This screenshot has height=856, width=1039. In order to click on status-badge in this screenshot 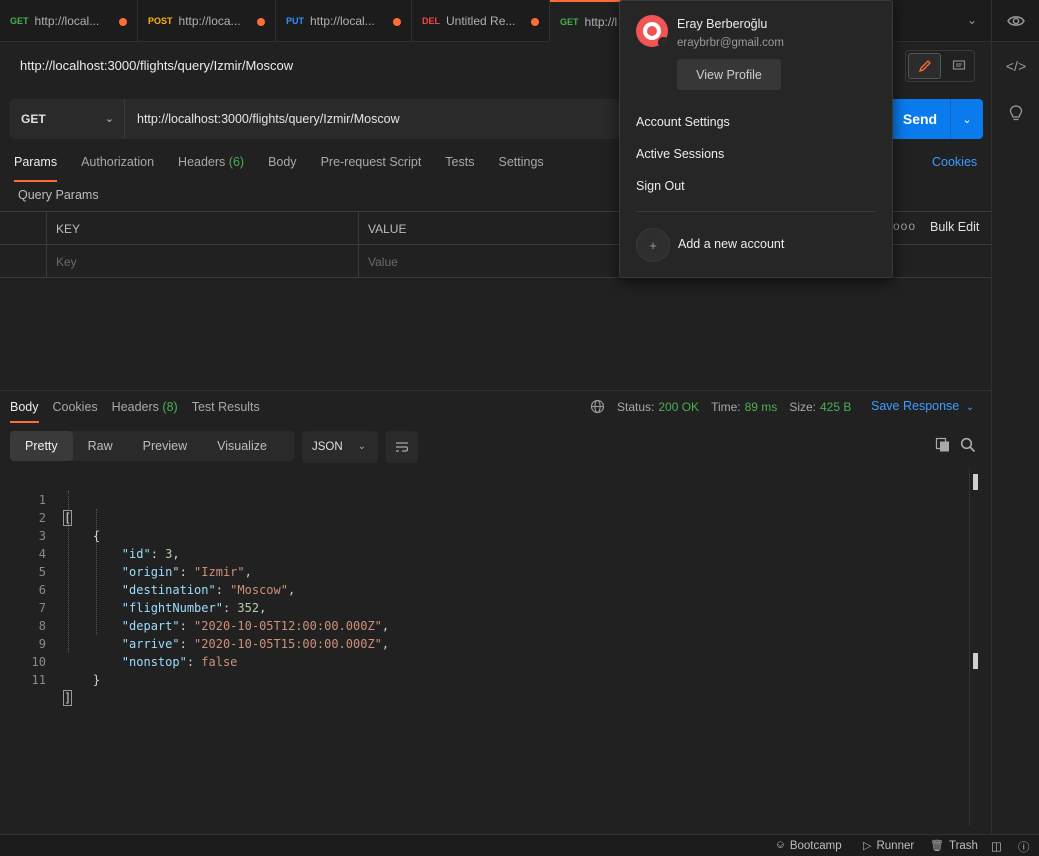, I will do `click(663, 42)`.